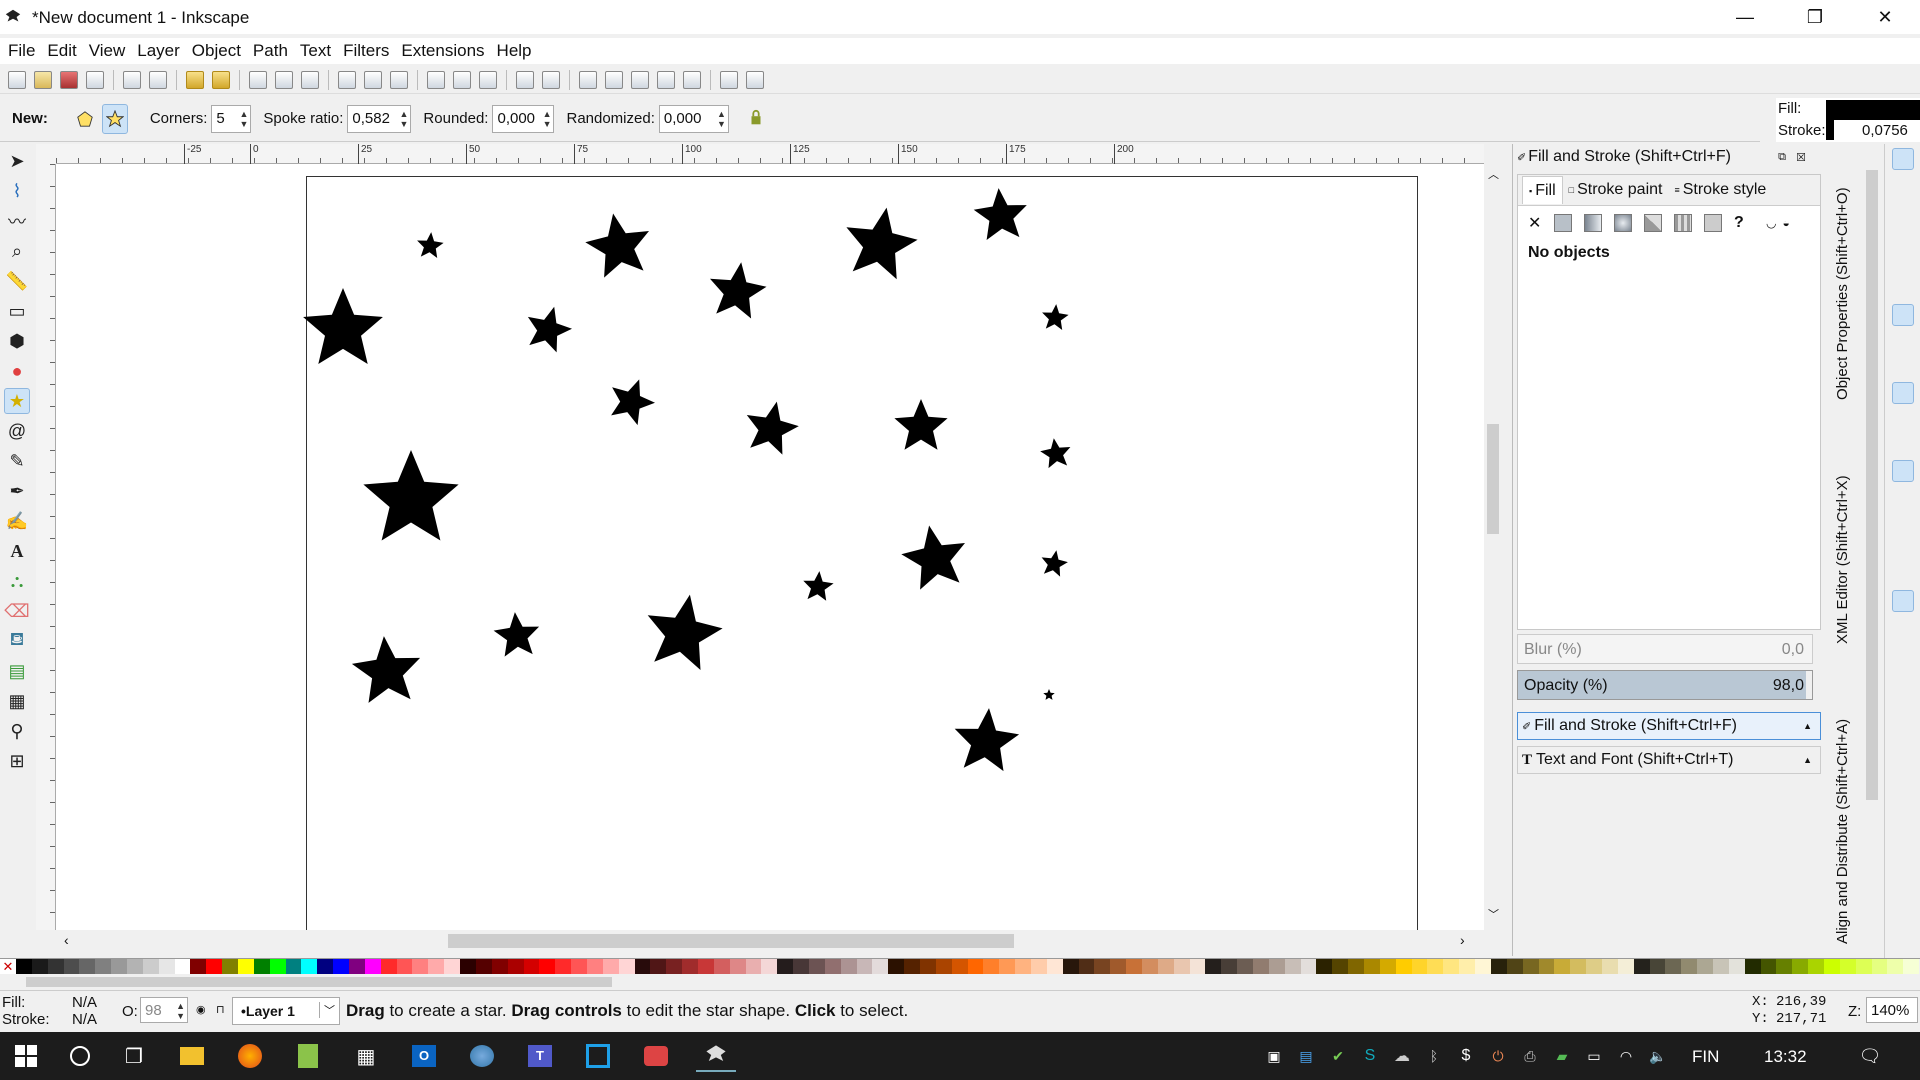 The image size is (1920, 1080). What do you see at coordinates (1903, 549) in the screenshot?
I see `snap-text-baseline-icon` at bounding box center [1903, 549].